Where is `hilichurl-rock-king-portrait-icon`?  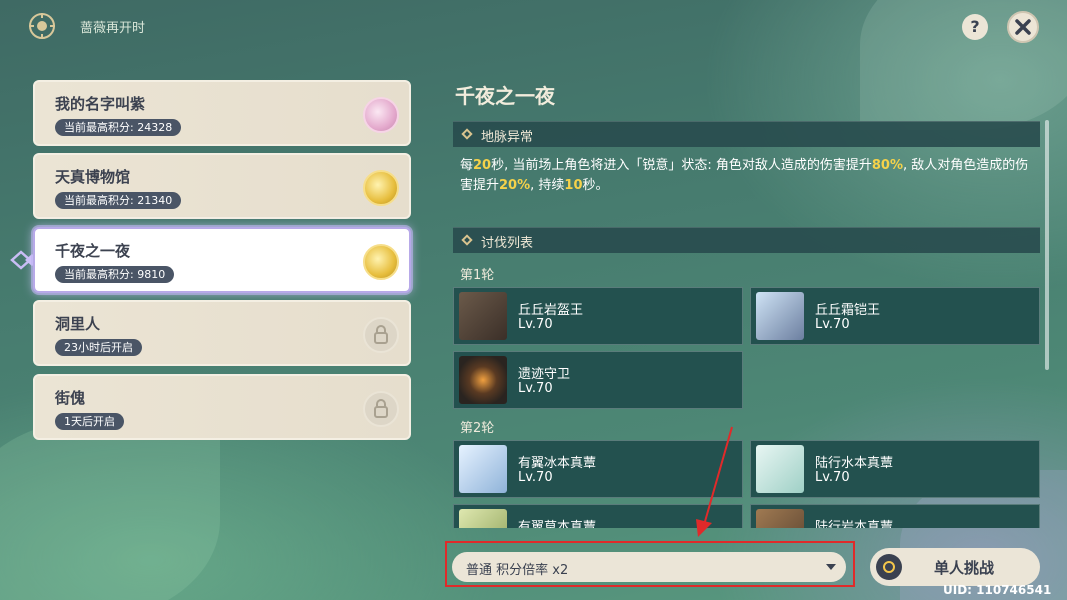 hilichurl-rock-king-portrait-icon is located at coordinates (483, 316).